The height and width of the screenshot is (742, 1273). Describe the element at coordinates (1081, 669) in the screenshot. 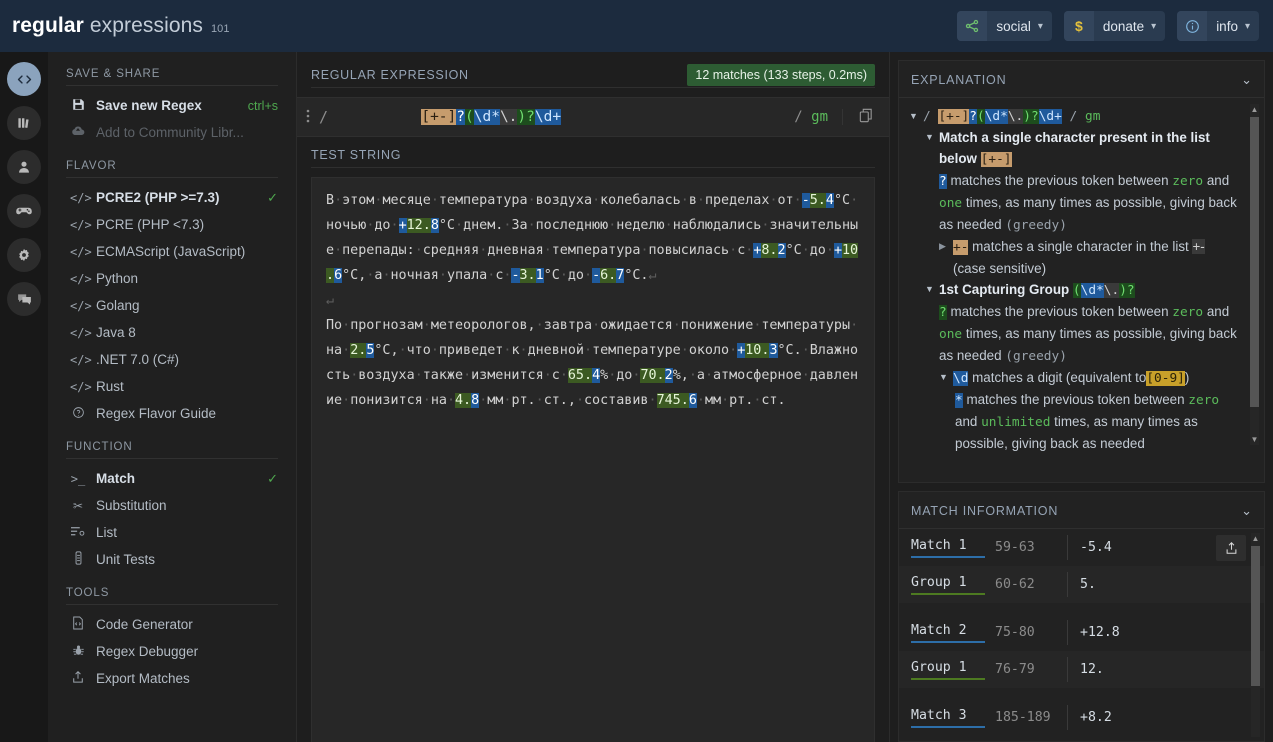

I see `group-row: Group 1 76-79 12.` at that location.